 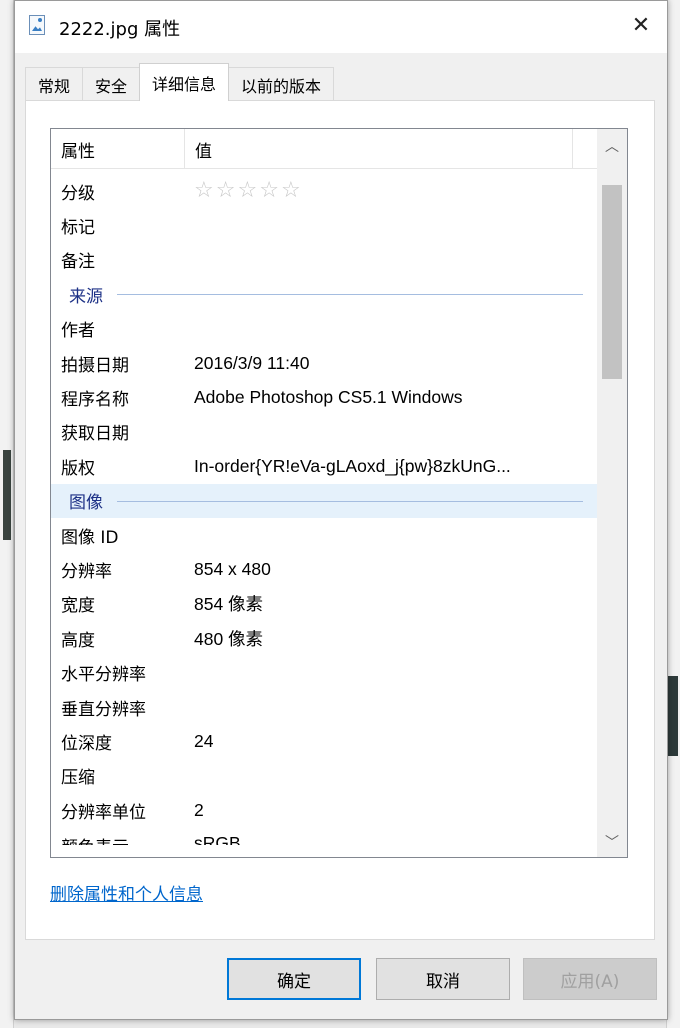 What do you see at coordinates (78, 331) in the screenshot?
I see `property-name: 作者` at bounding box center [78, 331].